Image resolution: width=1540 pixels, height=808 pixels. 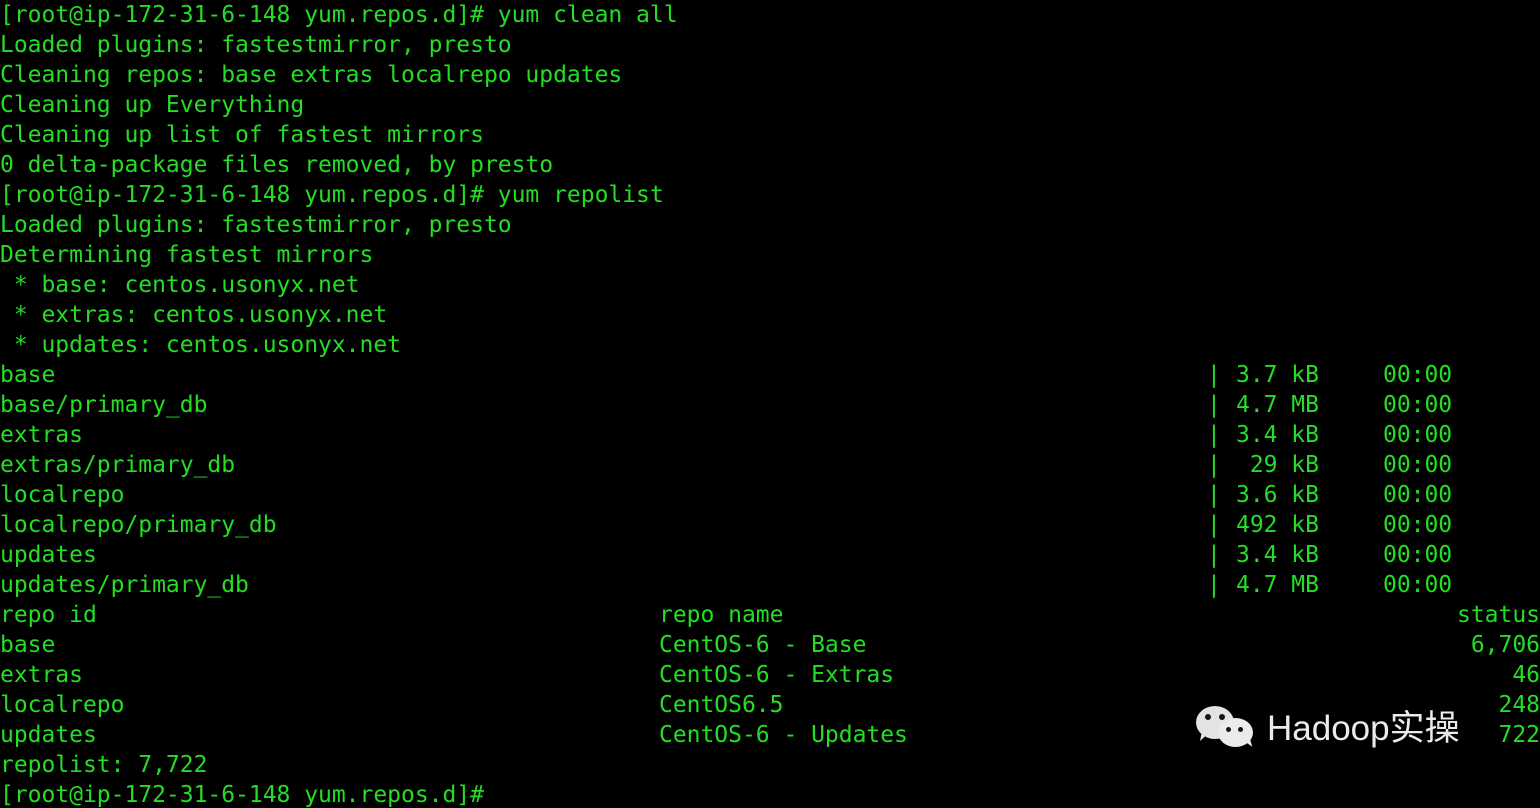 I want to click on repo-metadata-name: extras, so click(x=41, y=435).